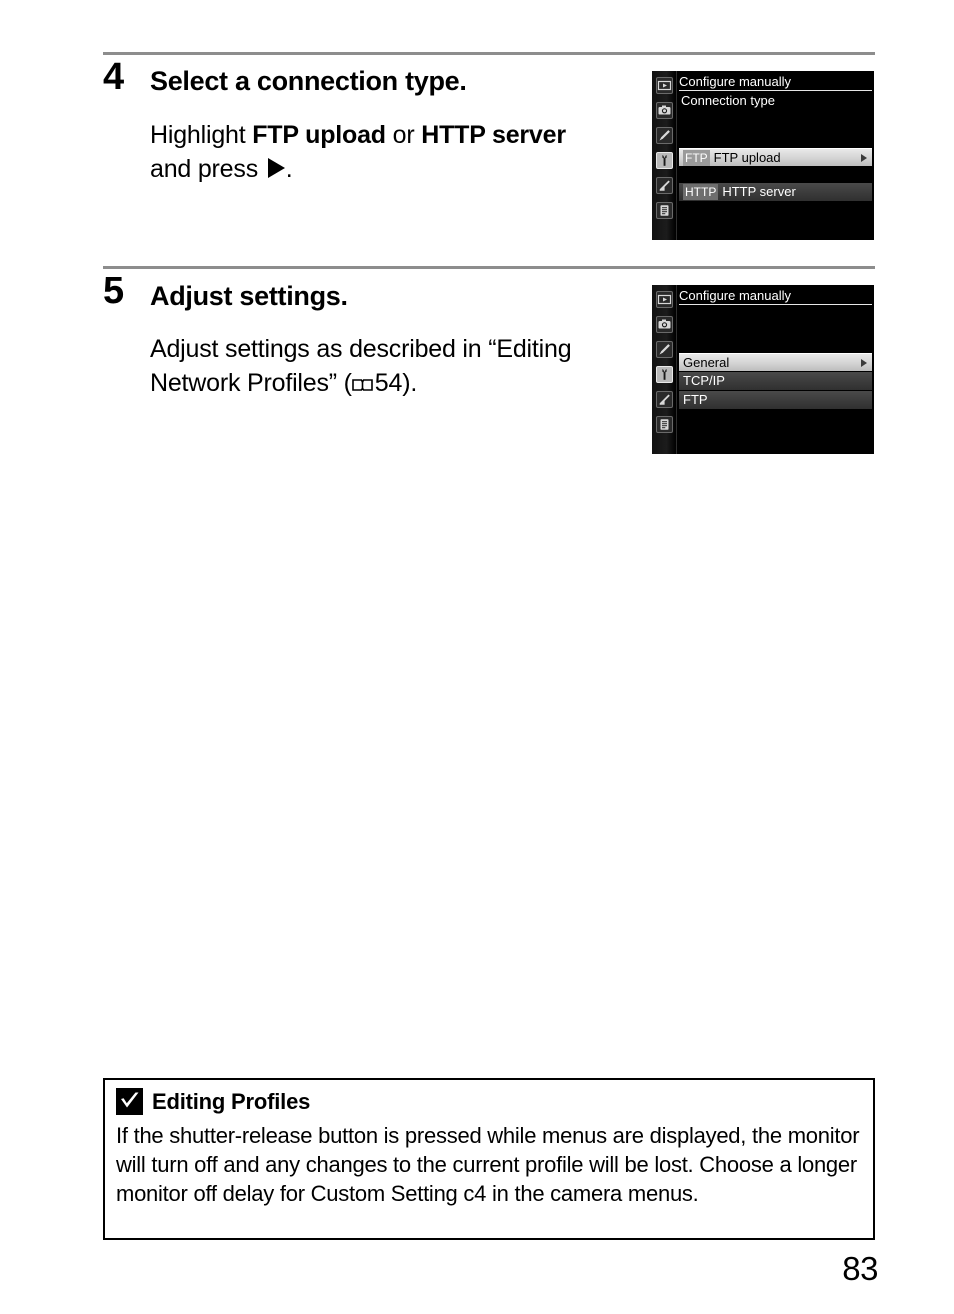 This screenshot has width=954, height=1314. I want to click on menu-row-label: FTP, so click(695, 399).